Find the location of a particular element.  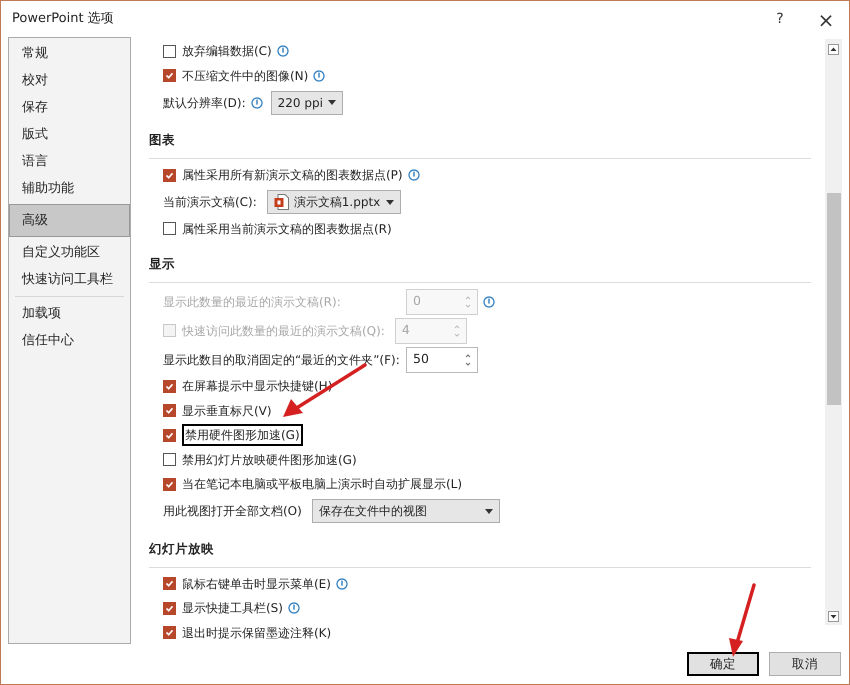

scrollbar is located at coordinates (833, 332).